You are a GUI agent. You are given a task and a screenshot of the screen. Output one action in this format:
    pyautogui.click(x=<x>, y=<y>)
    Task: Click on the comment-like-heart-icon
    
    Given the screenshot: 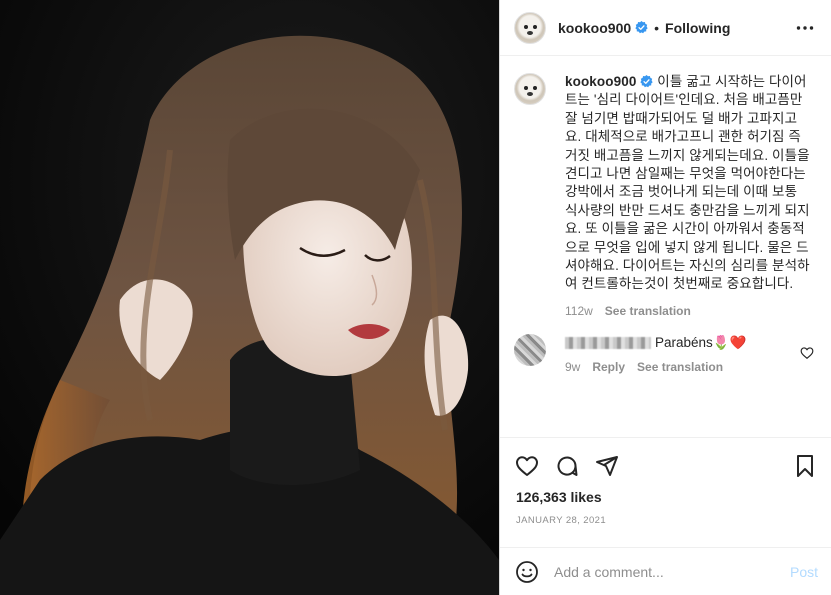 What is the action you would take?
    pyautogui.click(x=807, y=353)
    